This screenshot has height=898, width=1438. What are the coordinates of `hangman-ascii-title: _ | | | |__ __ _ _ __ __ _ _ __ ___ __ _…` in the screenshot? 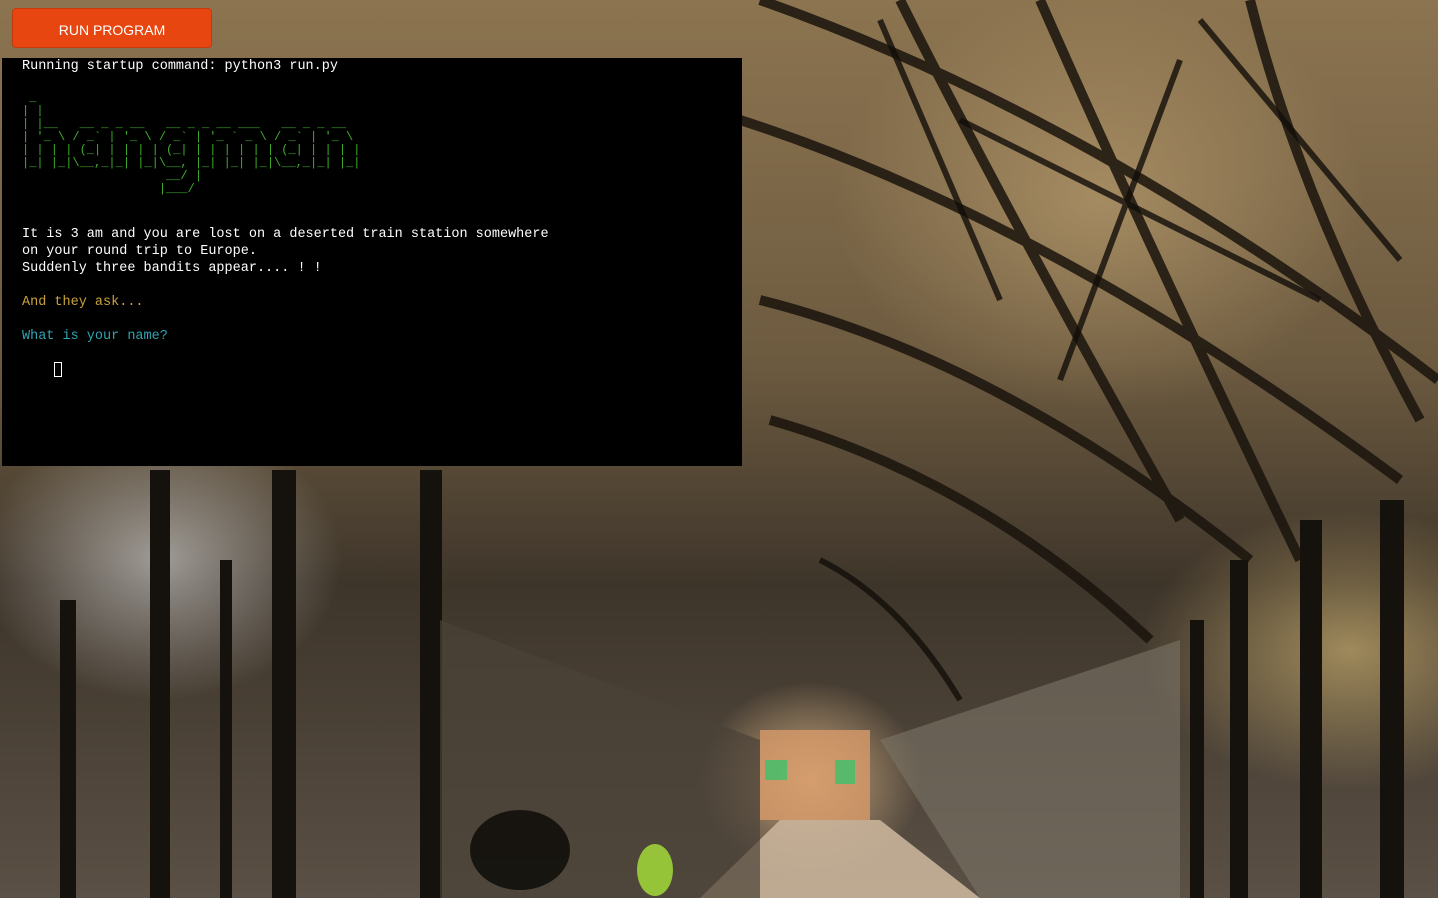 It's located at (191, 143).